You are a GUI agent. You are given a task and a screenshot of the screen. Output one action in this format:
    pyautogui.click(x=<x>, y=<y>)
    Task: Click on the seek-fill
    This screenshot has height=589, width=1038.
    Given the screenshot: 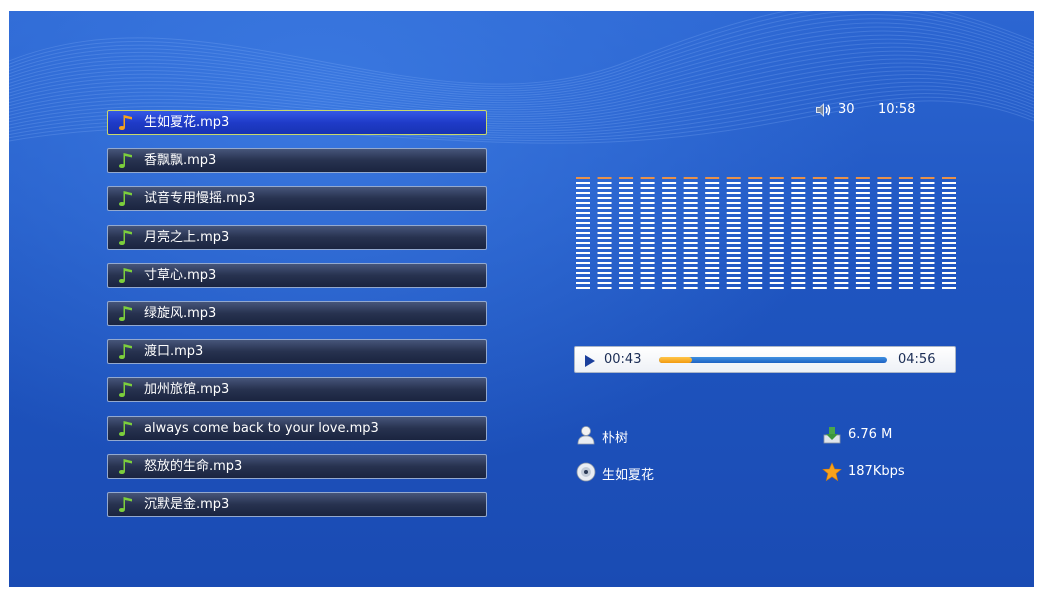 What is the action you would take?
    pyautogui.click(x=676, y=360)
    